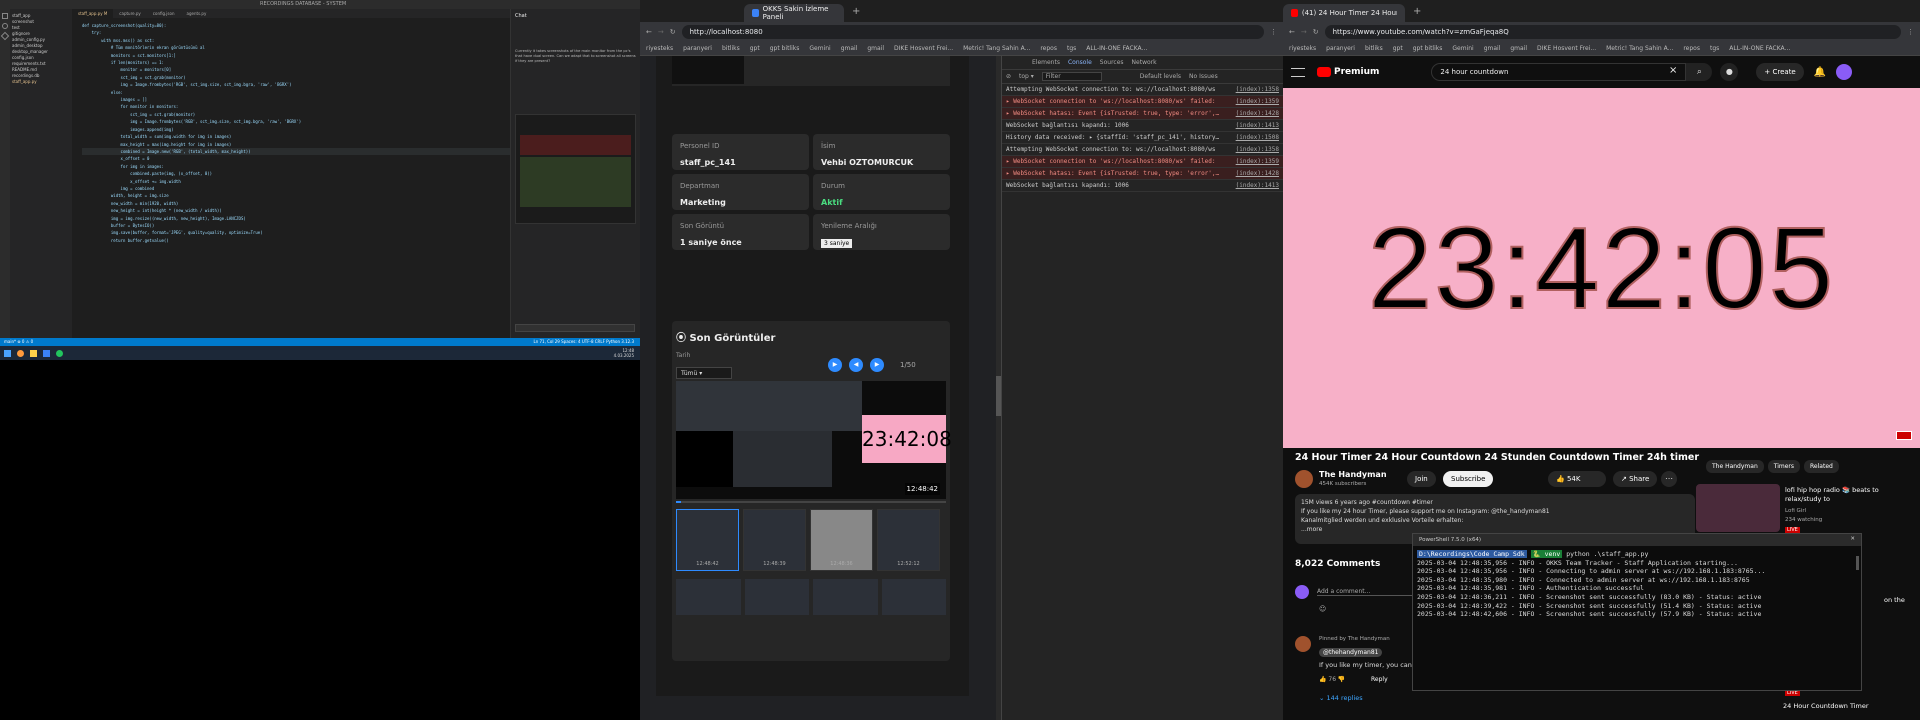 Image resolution: width=1920 pixels, height=720 pixels. What do you see at coordinates (1729, 72) in the screenshot?
I see `mic-icon: ●` at bounding box center [1729, 72].